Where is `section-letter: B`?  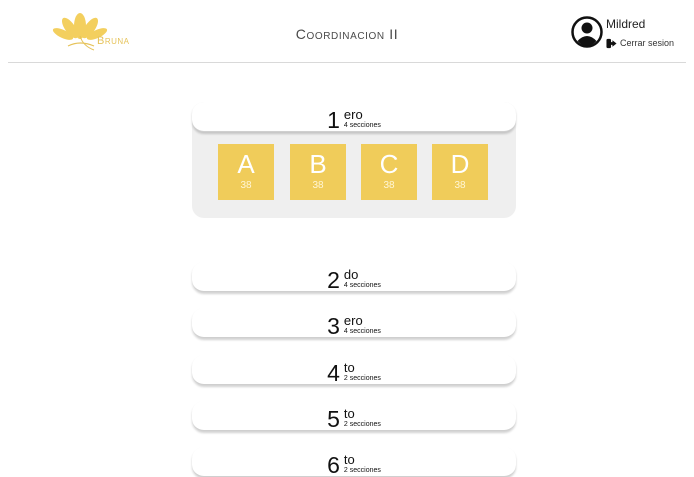
section-letter: B is located at coordinates (318, 164).